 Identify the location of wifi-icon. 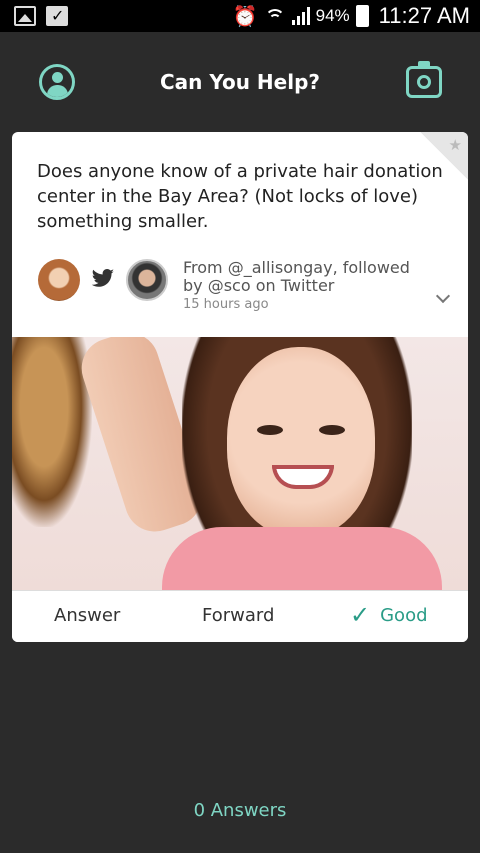
(275, 16).